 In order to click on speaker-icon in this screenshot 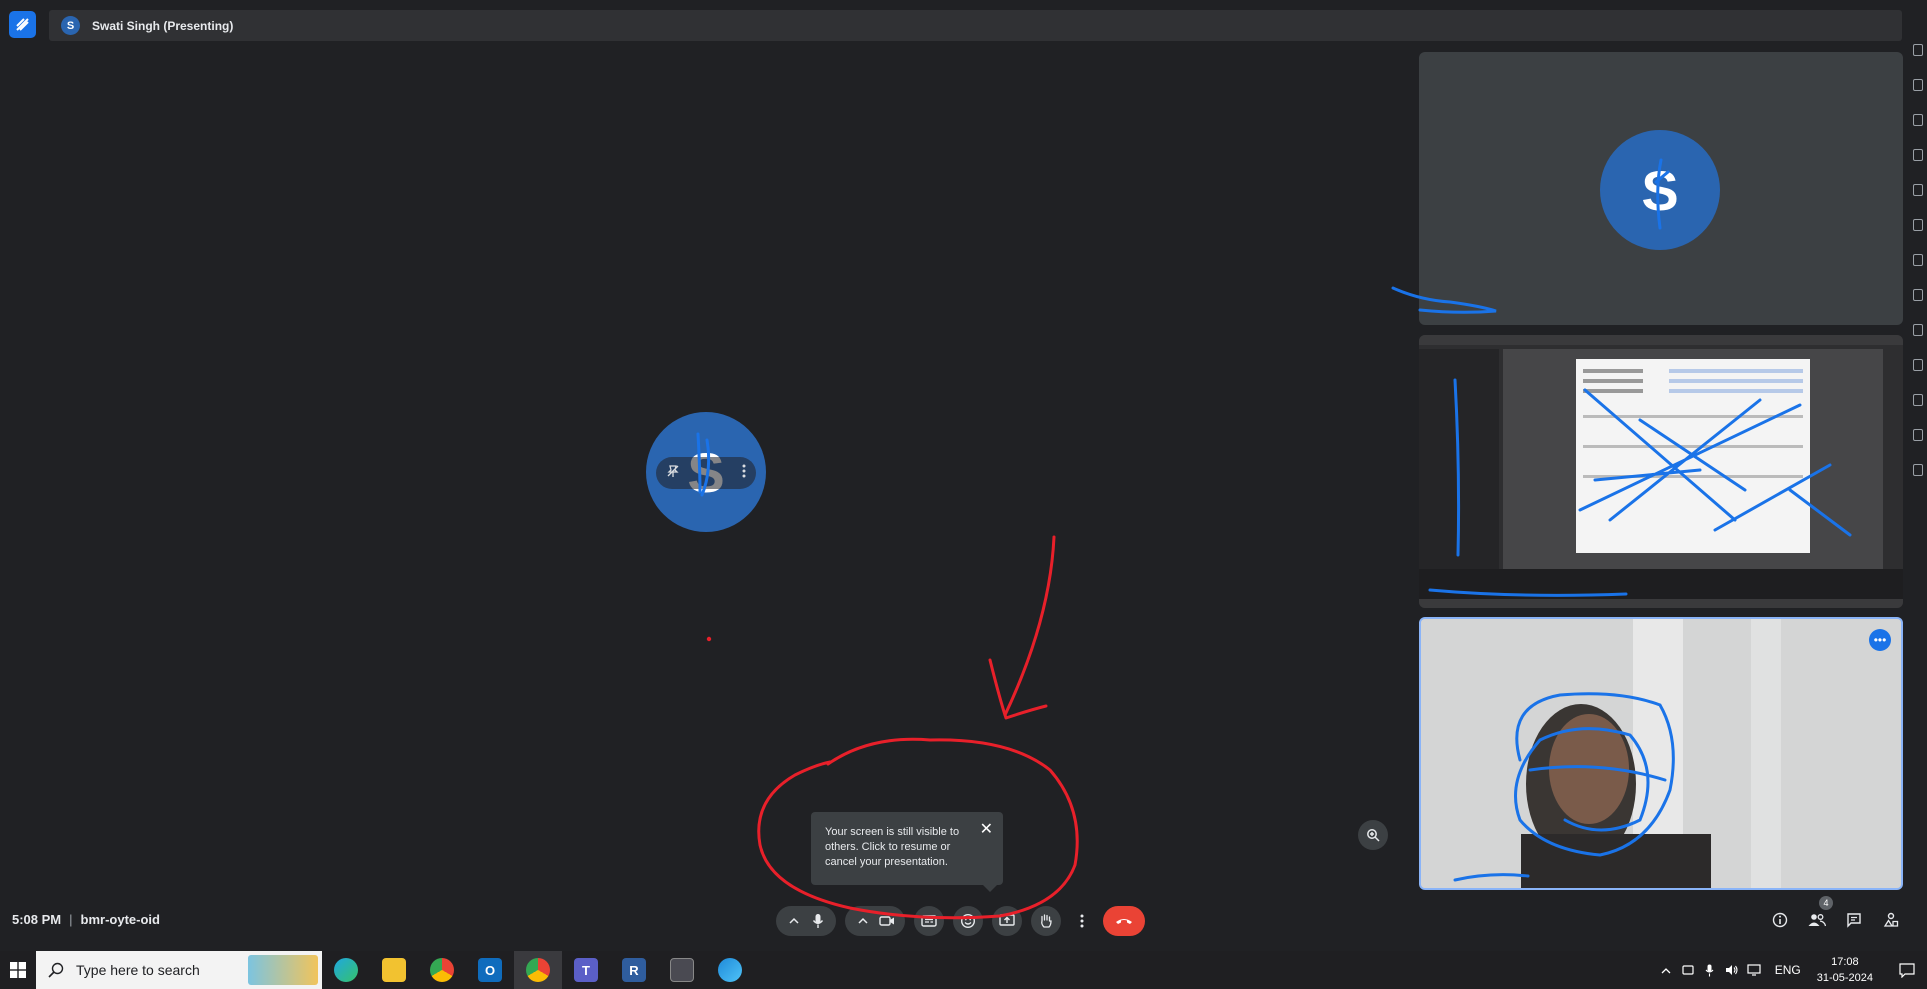, I will do `click(1732, 970)`.